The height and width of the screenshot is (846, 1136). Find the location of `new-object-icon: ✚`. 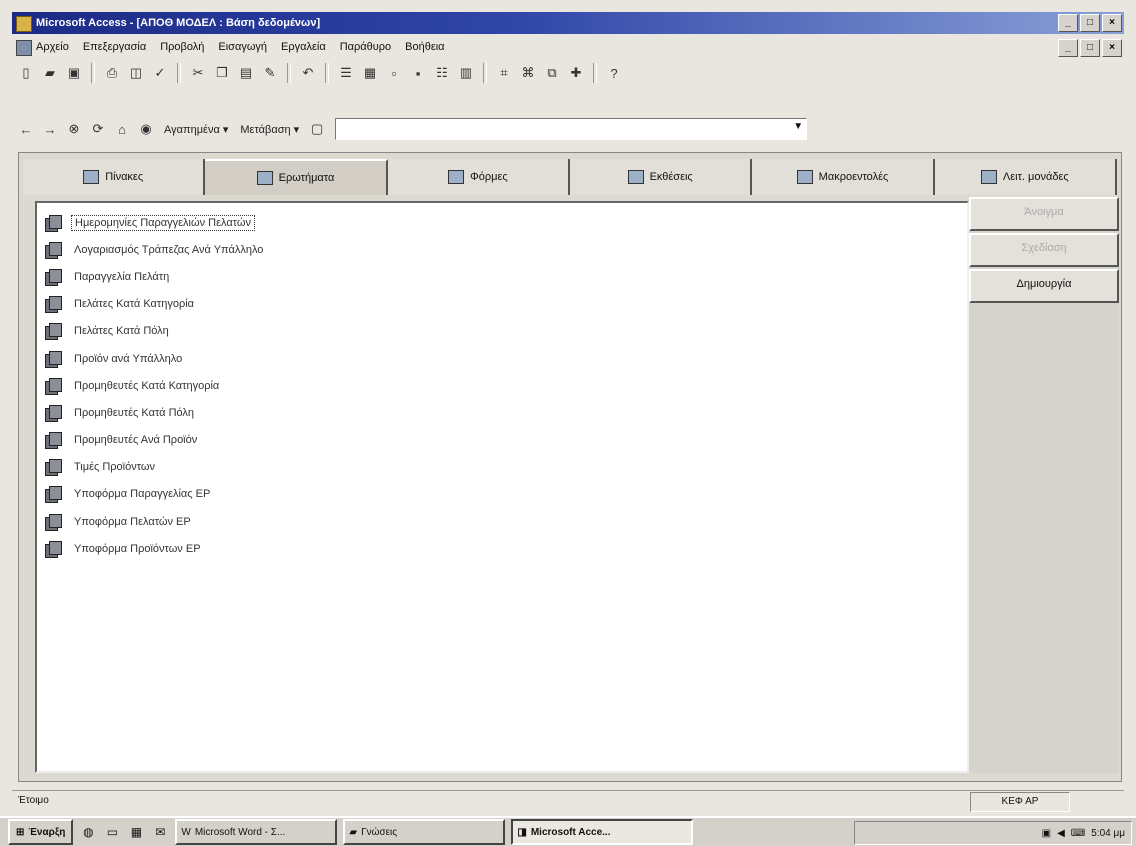

new-object-icon: ✚ is located at coordinates (576, 73).